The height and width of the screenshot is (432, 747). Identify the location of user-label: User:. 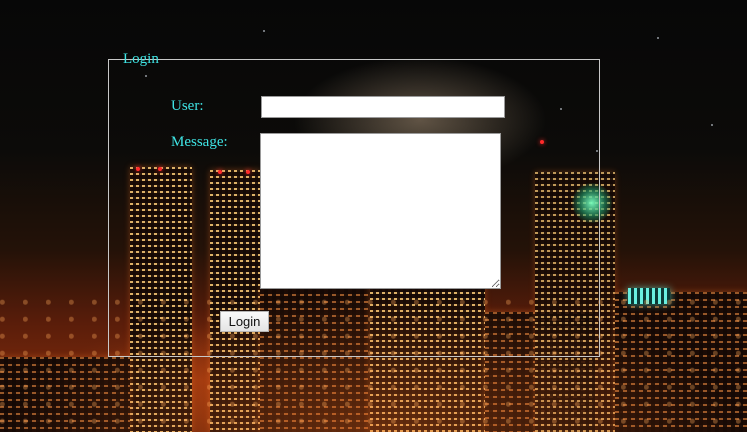
(187, 106).